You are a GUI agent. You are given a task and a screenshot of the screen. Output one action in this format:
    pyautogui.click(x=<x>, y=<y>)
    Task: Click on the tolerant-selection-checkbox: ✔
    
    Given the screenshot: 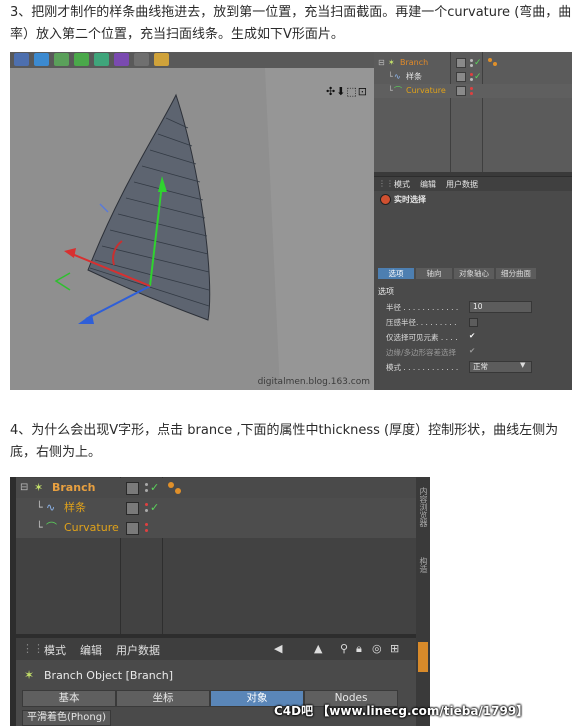 What is the action you would take?
    pyautogui.click(x=472, y=350)
    